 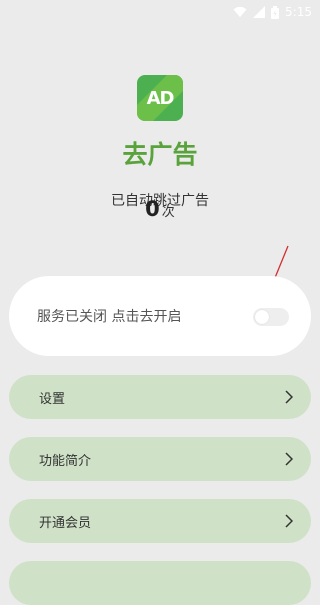 I want to click on menu-item-label: 开通会员, so click(x=65, y=523).